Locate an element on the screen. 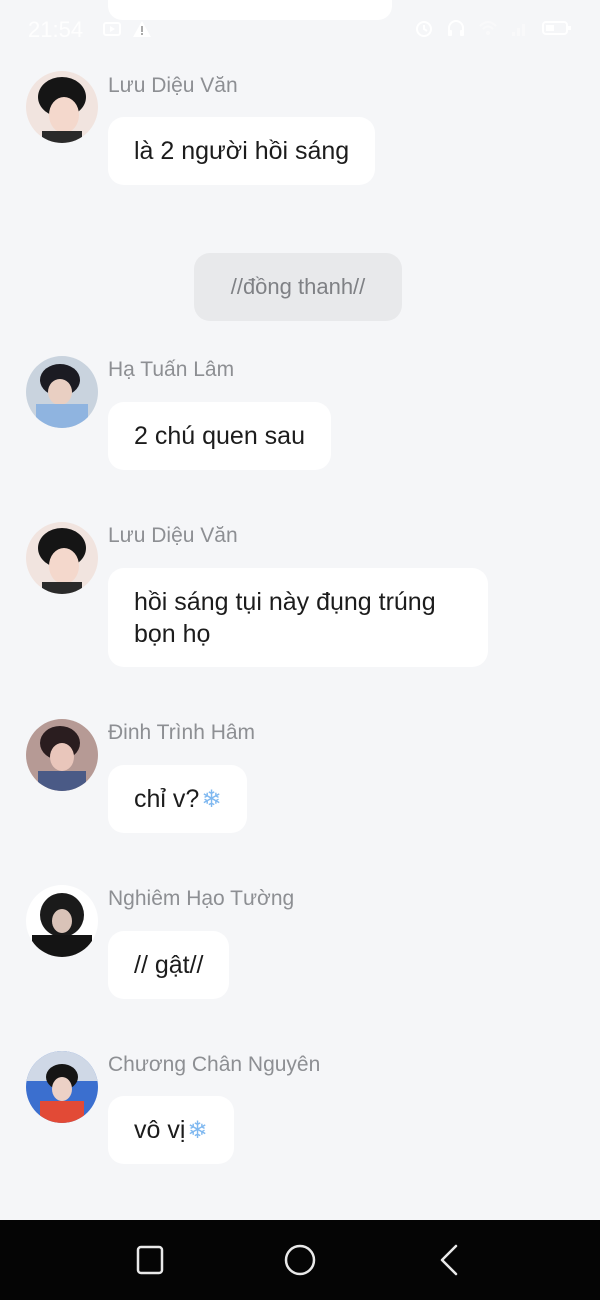 The width and height of the screenshot is (600, 1300). system-note: //đồng thanh// is located at coordinates (298, 287).